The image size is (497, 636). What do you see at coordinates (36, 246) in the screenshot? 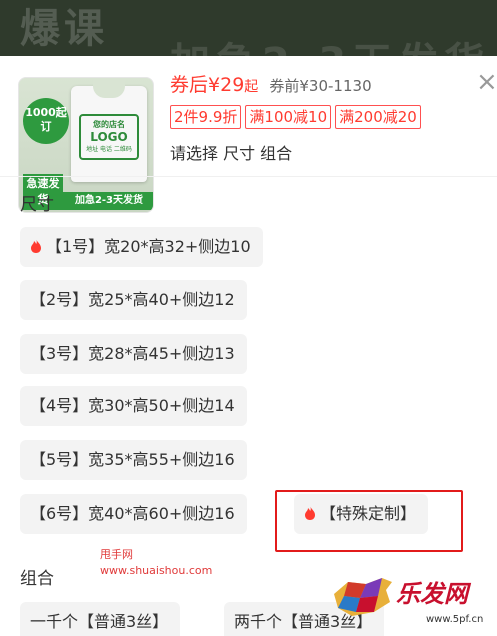
I see `fire-icon` at bounding box center [36, 246].